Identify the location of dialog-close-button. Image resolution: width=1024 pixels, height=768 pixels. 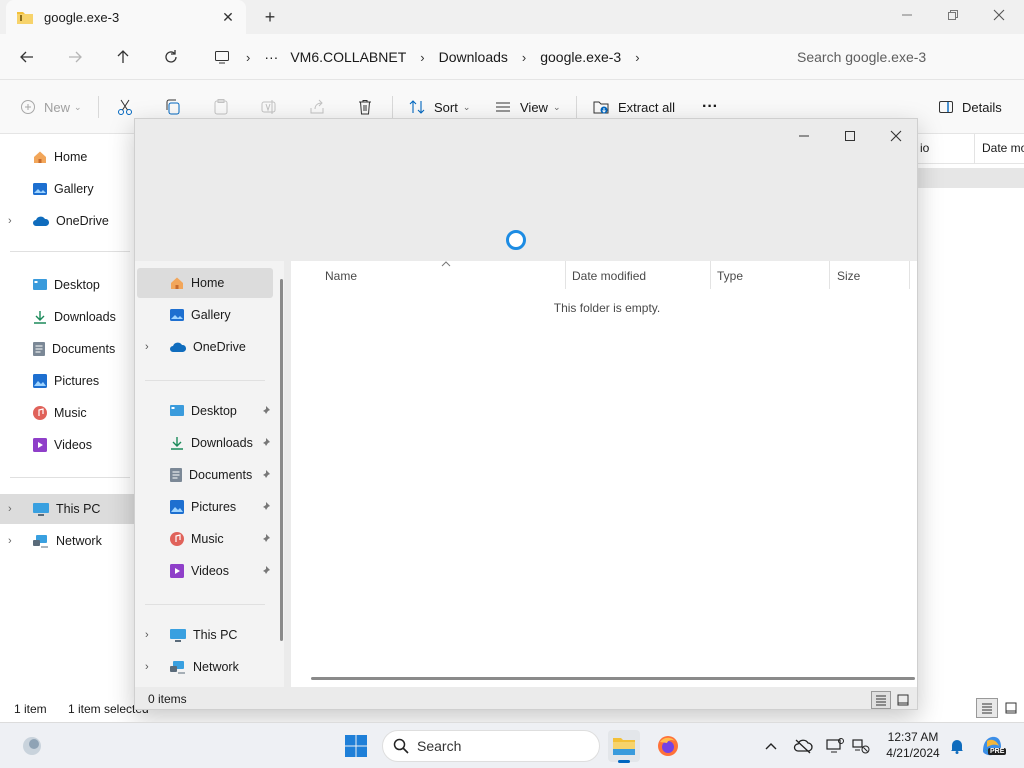
(896, 136).